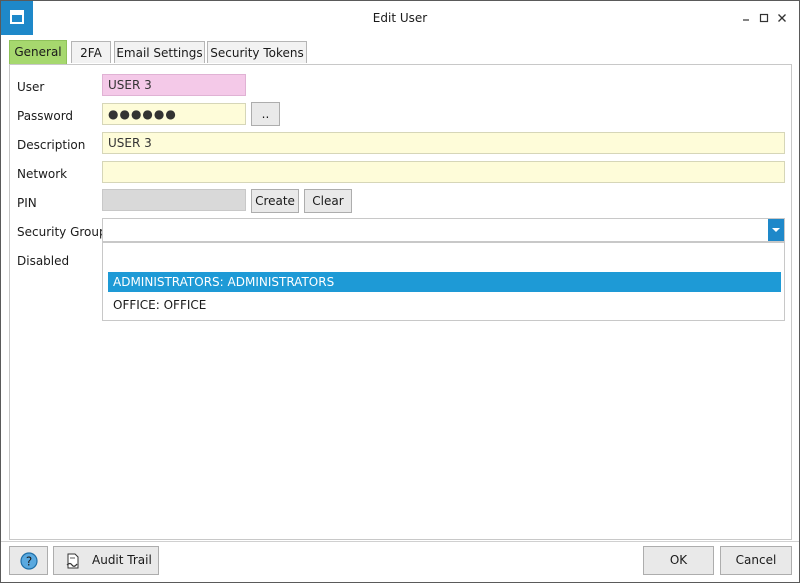  What do you see at coordinates (45, 116) in the screenshot?
I see `password-label: Password` at bounding box center [45, 116].